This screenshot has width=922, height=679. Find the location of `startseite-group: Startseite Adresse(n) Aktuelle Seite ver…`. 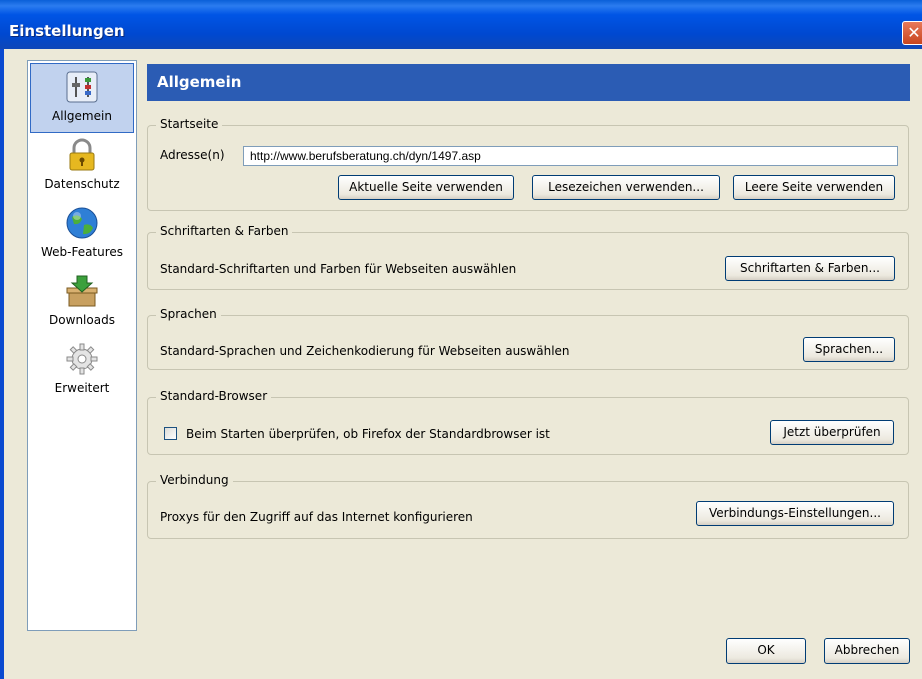

startseite-group: Startseite Adresse(n) Aktuelle Seite ver… is located at coordinates (528, 164).